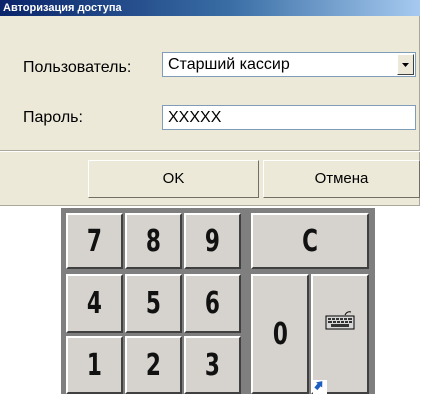 This screenshot has width=426, height=394. I want to click on key-3-label: 3, so click(212, 365).